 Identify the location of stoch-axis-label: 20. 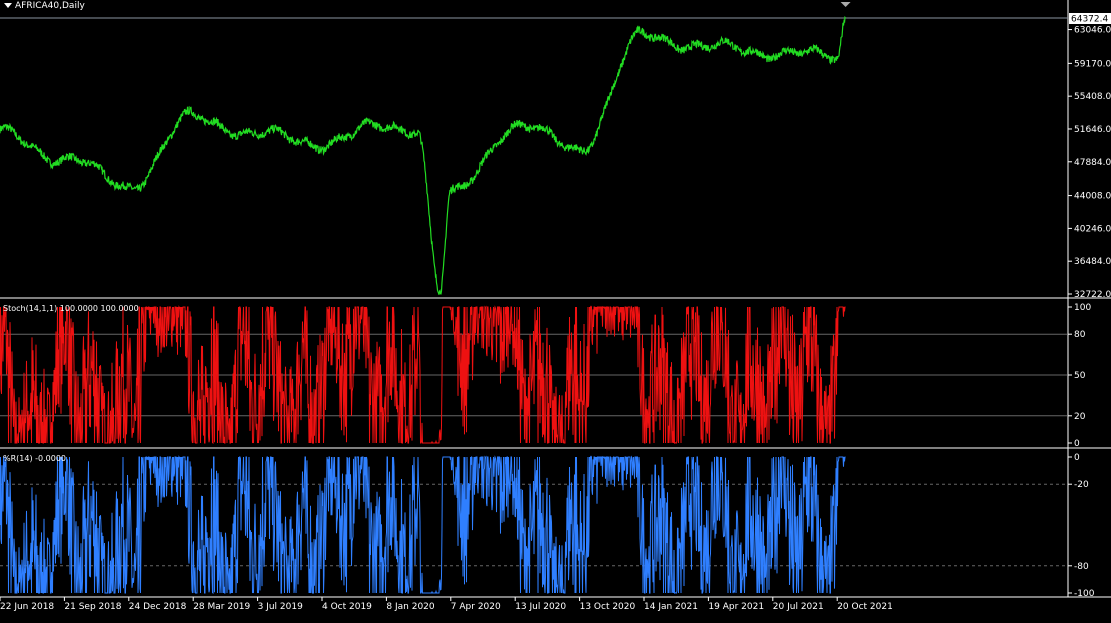
(1080, 417).